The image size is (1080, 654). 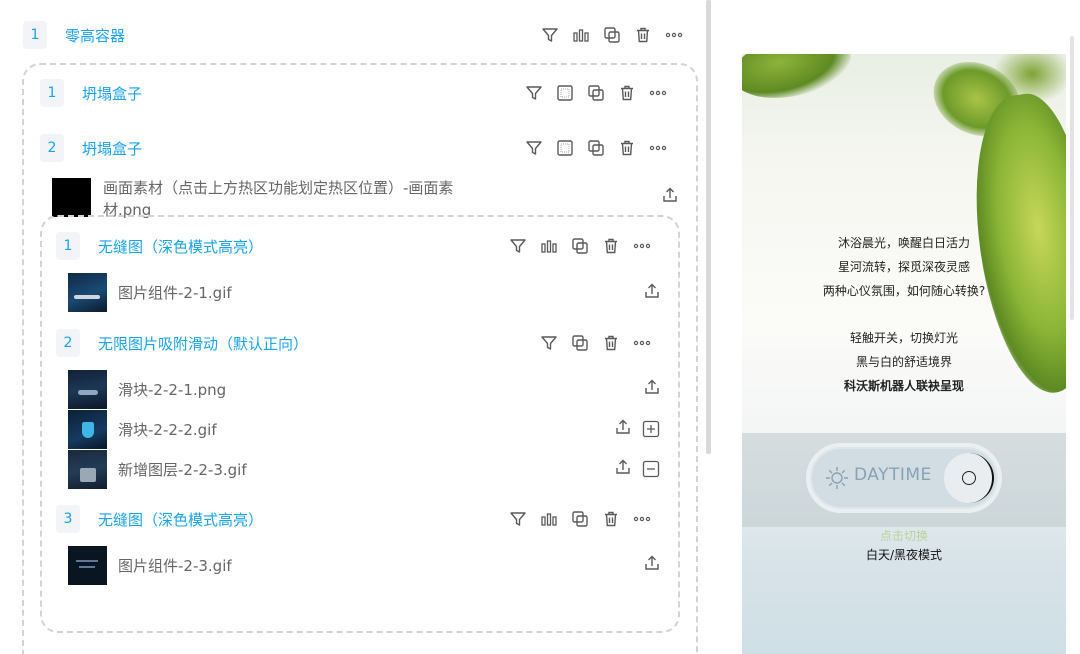 I want to click on tree-row-root: 1 零高容器, so click(x=74, y=35).